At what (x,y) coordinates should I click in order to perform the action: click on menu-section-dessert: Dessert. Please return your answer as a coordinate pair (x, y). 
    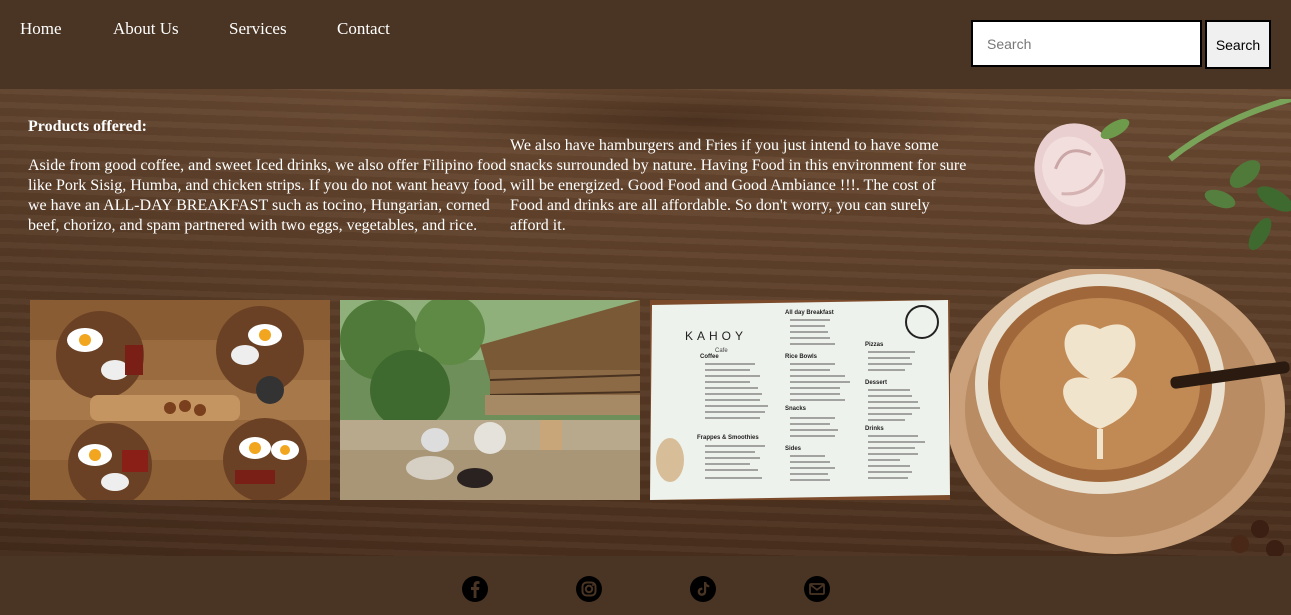
    Looking at the image, I should click on (876, 383).